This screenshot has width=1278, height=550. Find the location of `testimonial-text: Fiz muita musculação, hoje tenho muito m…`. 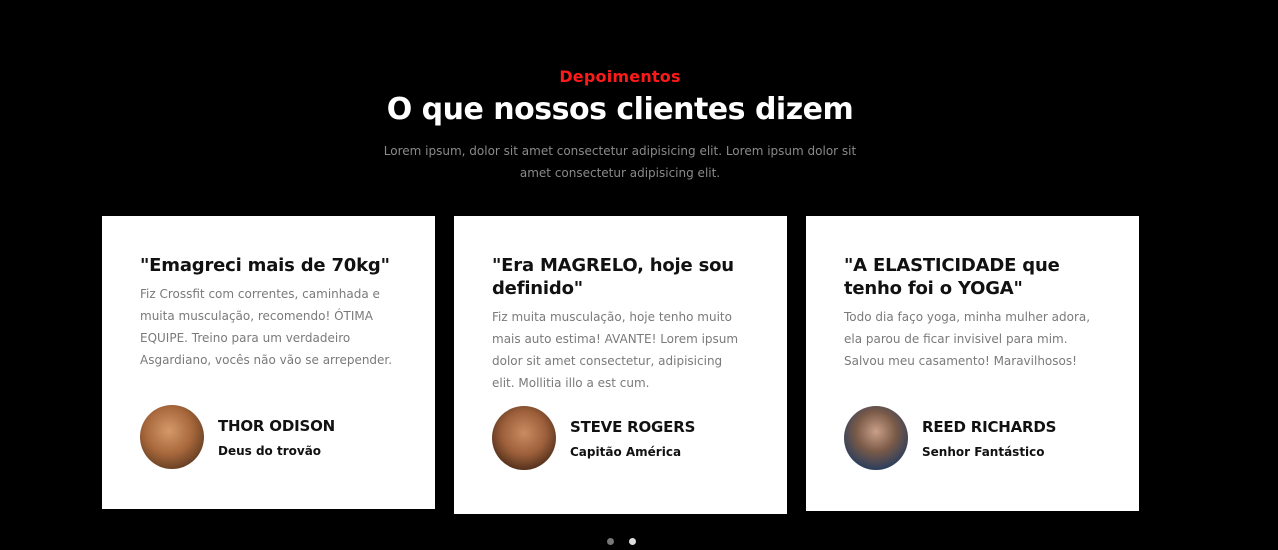

testimonial-text: Fiz muita musculação, hoje tenho muito m… is located at coordinates (615, 350).